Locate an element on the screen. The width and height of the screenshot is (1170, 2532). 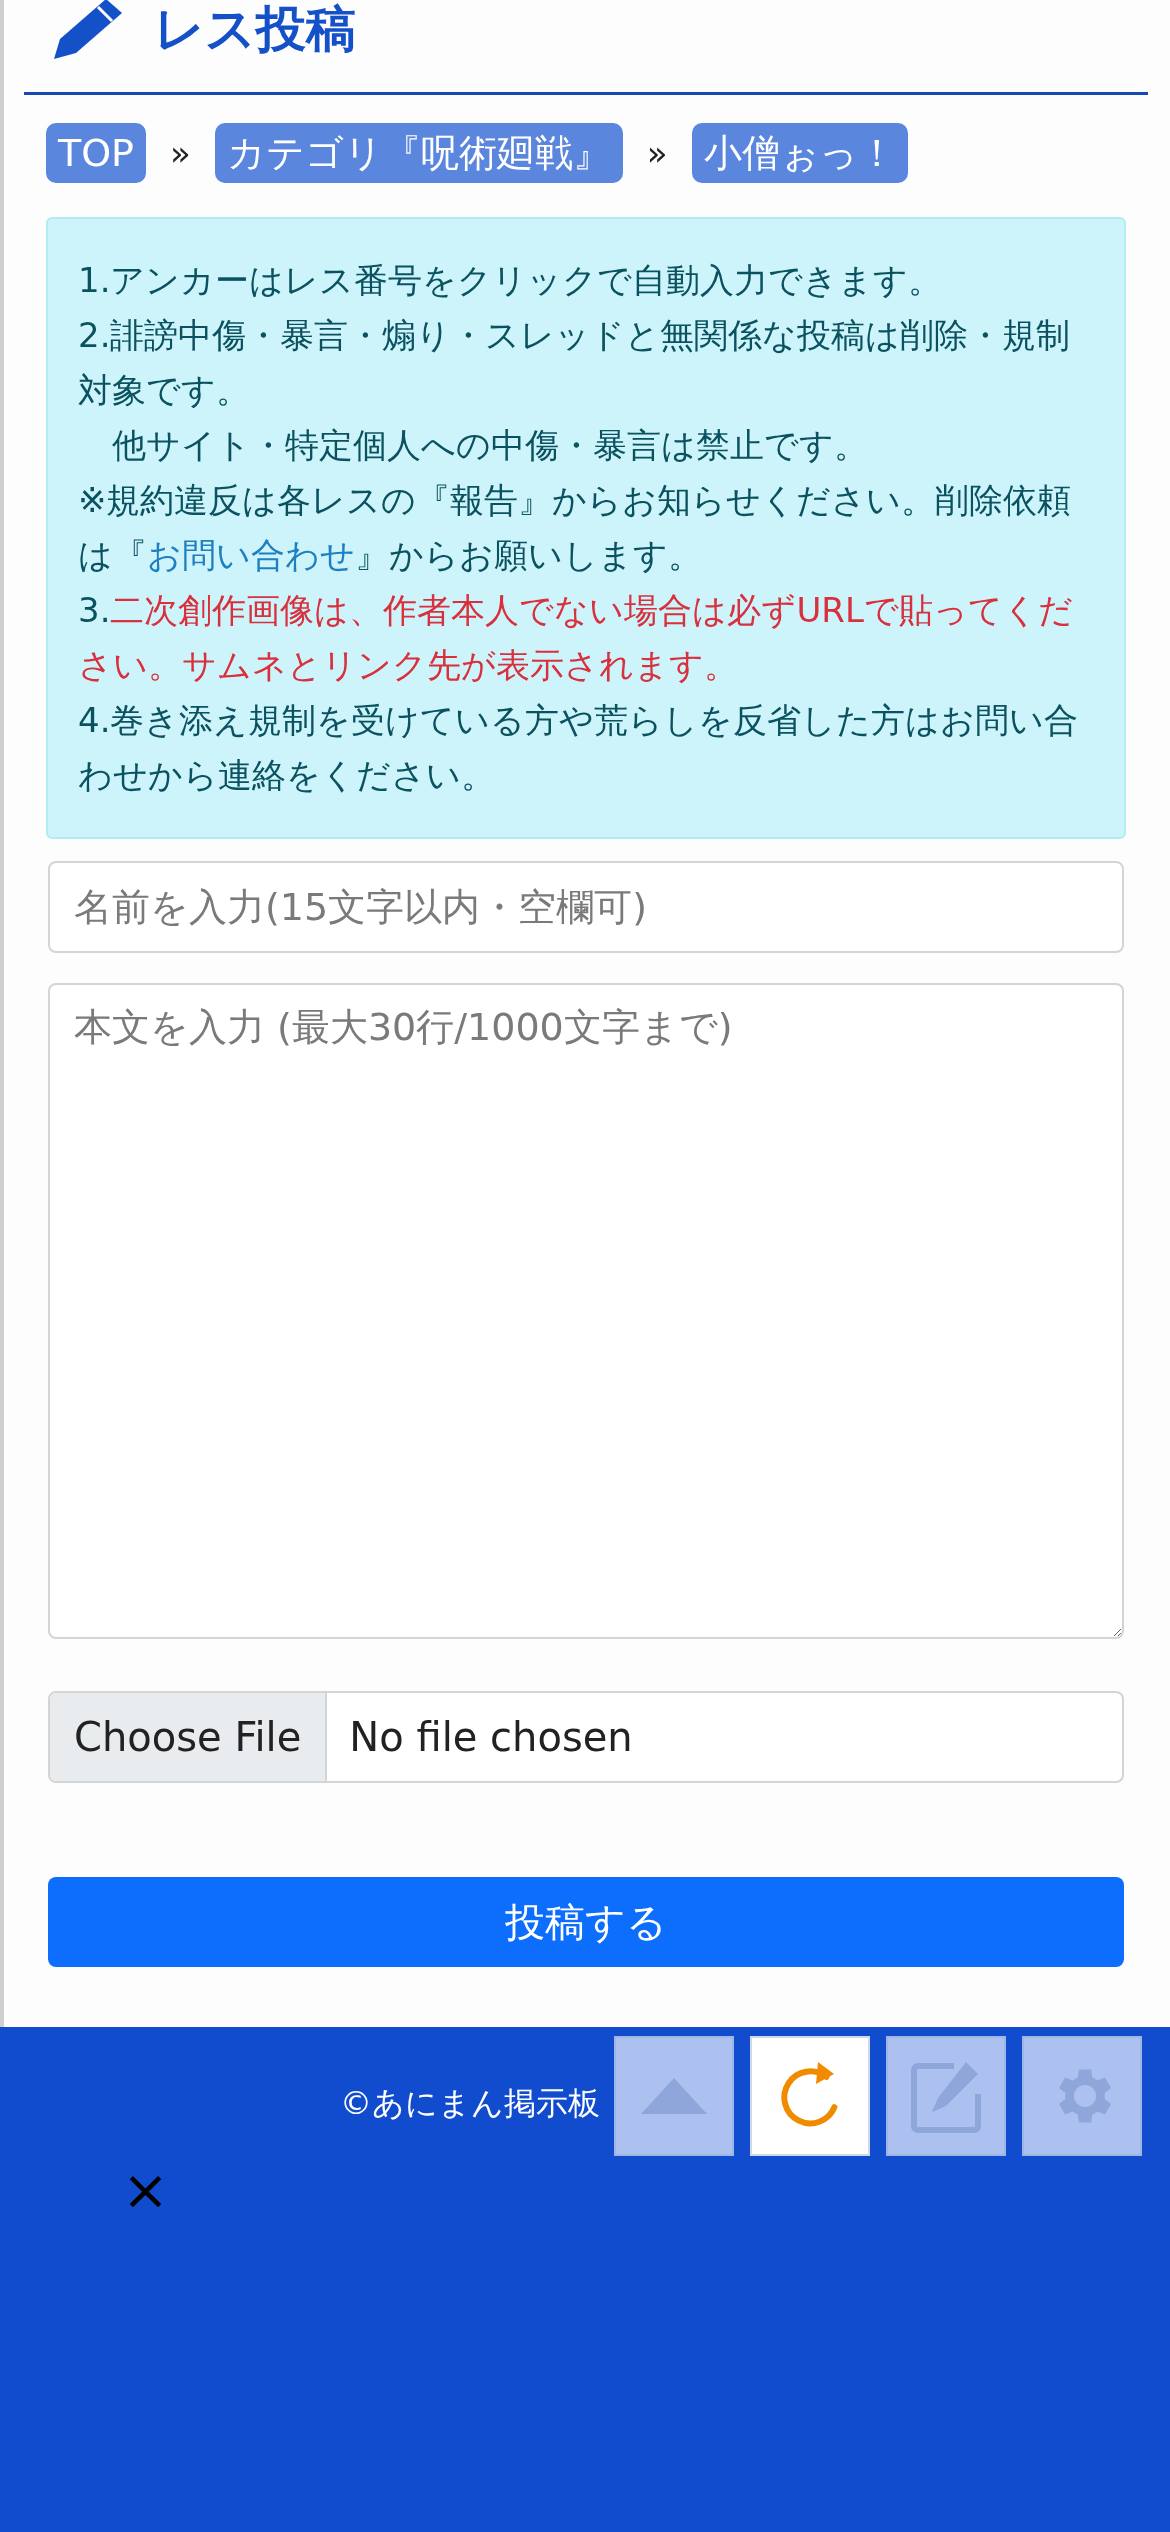
notice-text: 他サイト・特定個人への中傷・暴言は禁止です。 is located at coordinates (490, 445).